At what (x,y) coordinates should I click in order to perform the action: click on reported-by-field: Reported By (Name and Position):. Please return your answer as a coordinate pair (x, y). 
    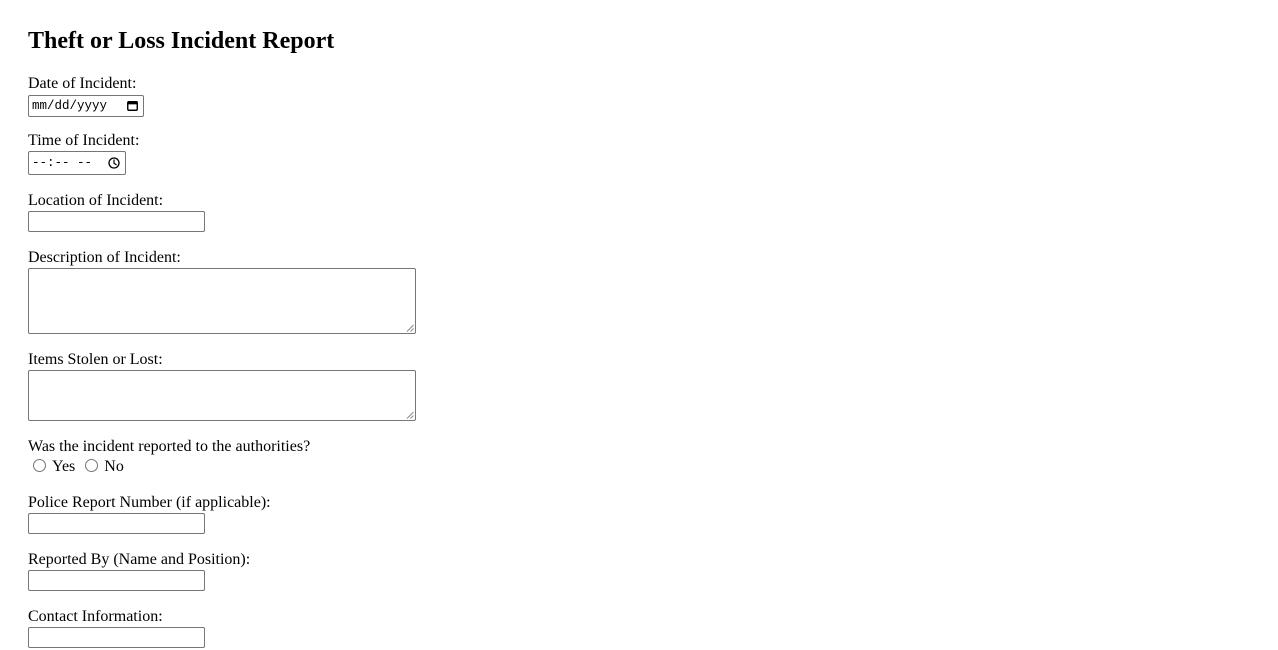
    Looking at the image, I should click on (139, 571).